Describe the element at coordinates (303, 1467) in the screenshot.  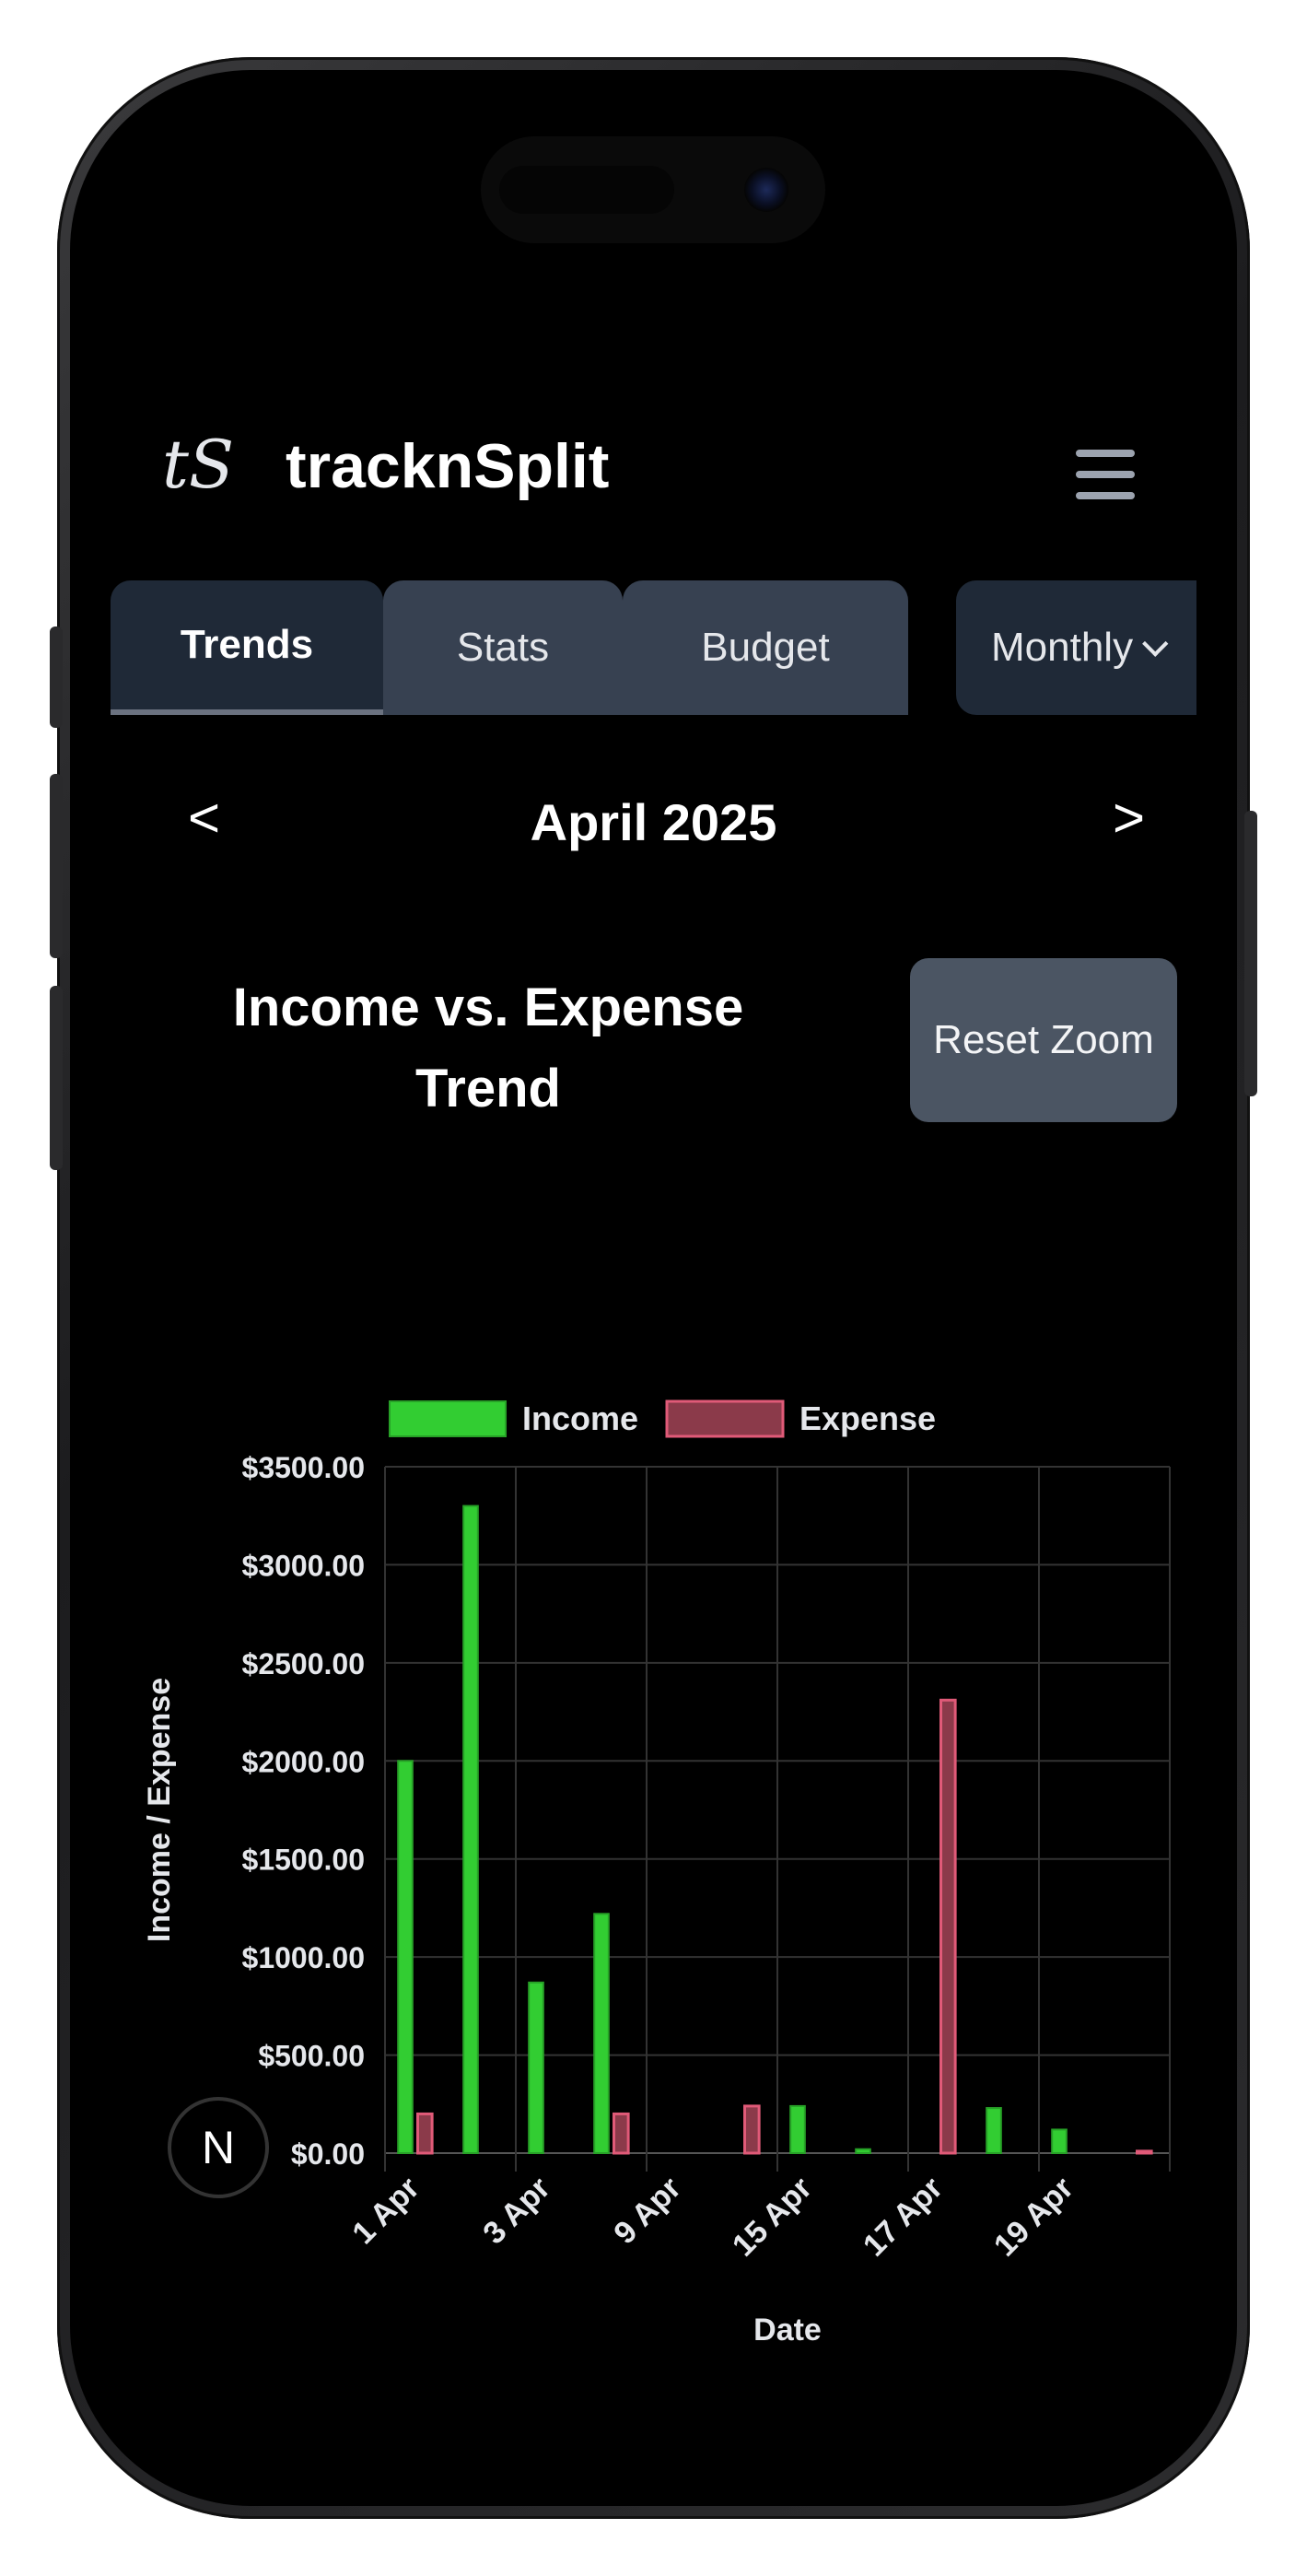
I see `y-tick-label: $3500.00` at that location.